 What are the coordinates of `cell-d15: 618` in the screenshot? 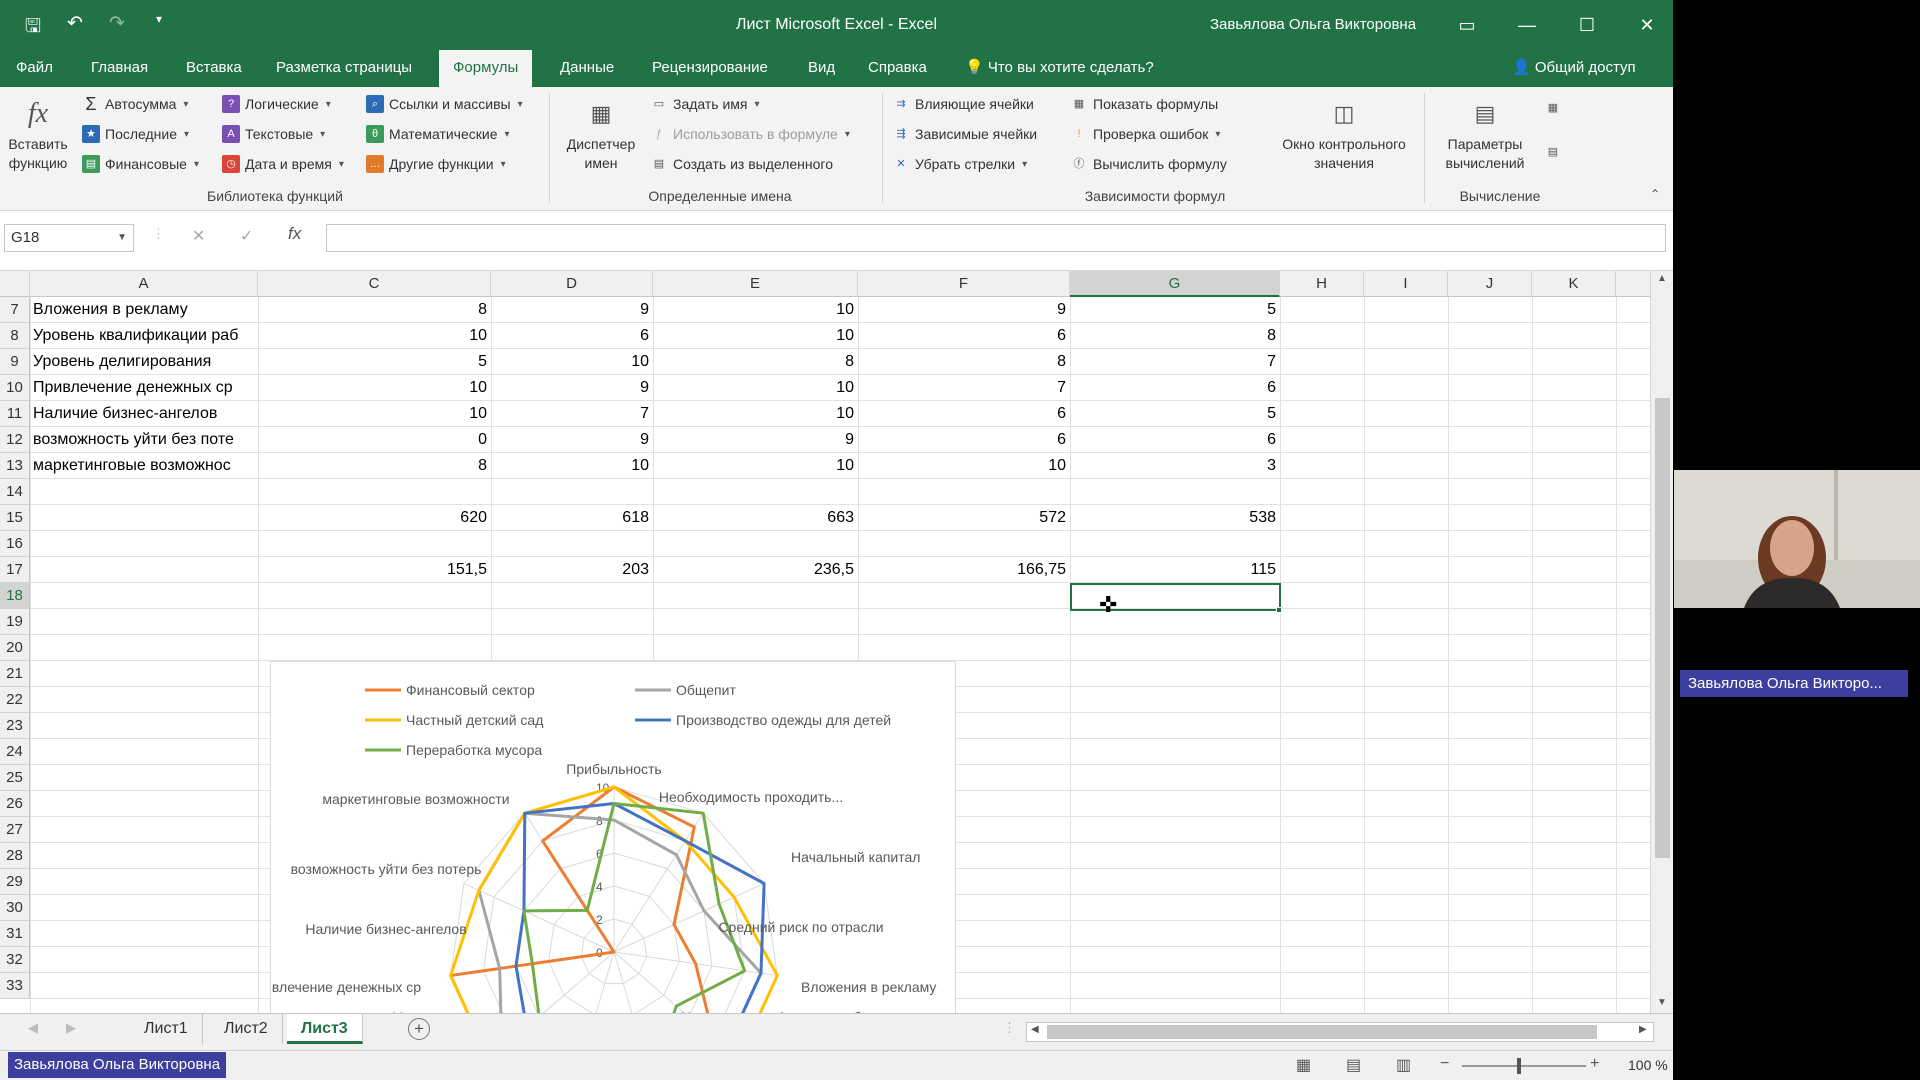 It's located at (572, 518).